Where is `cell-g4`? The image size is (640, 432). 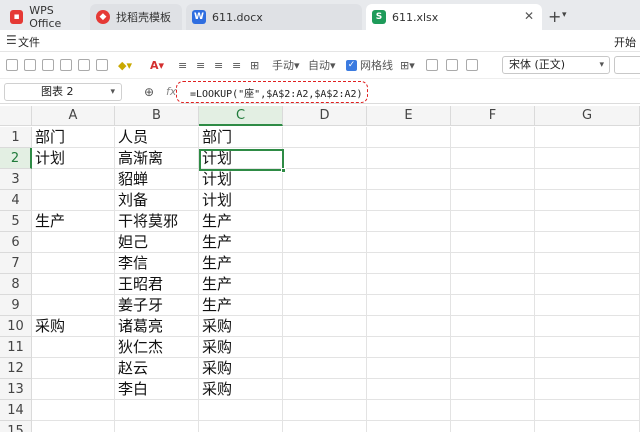
cell-g4 is located at coordinates (587, 200).